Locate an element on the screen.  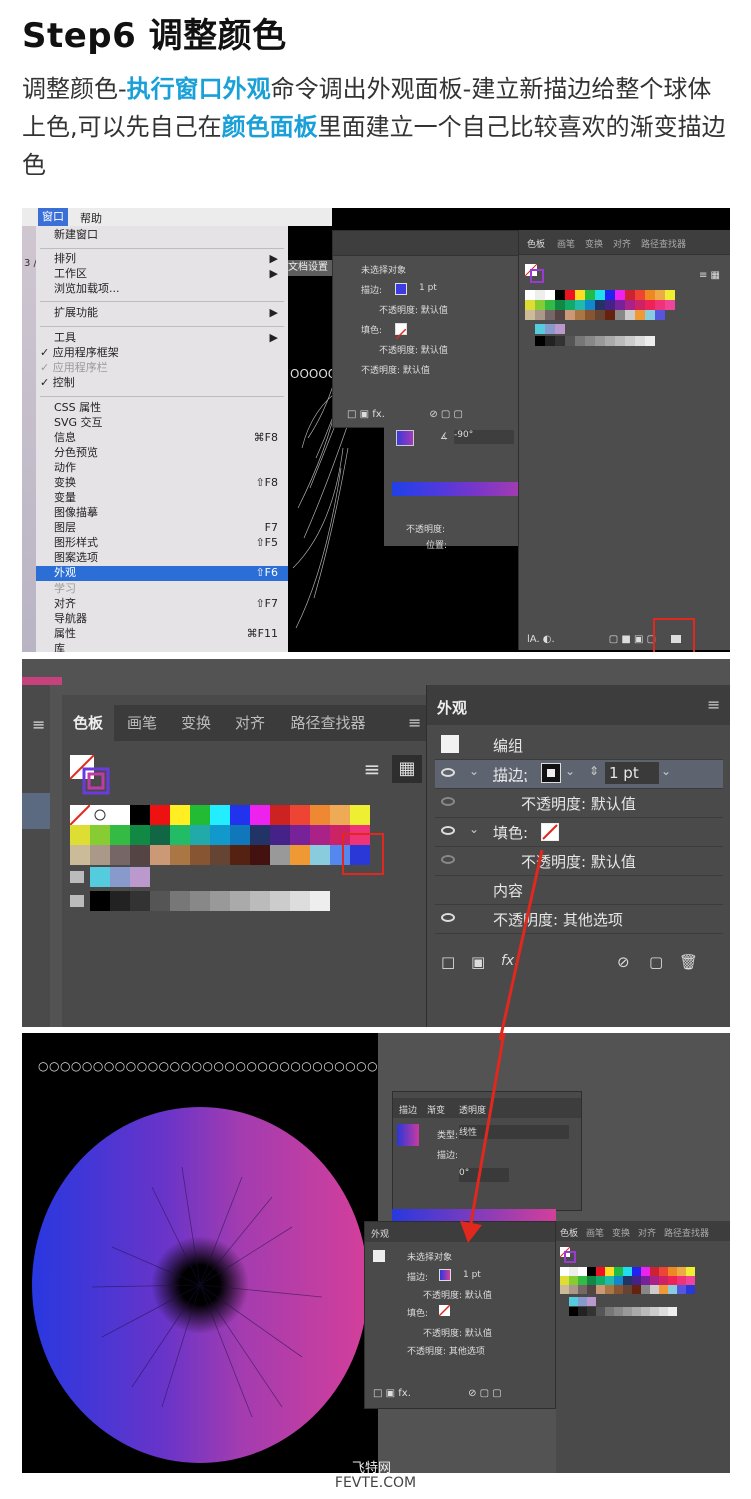
panel-menu-icon: ≡ is located at coordinates (414, 722).